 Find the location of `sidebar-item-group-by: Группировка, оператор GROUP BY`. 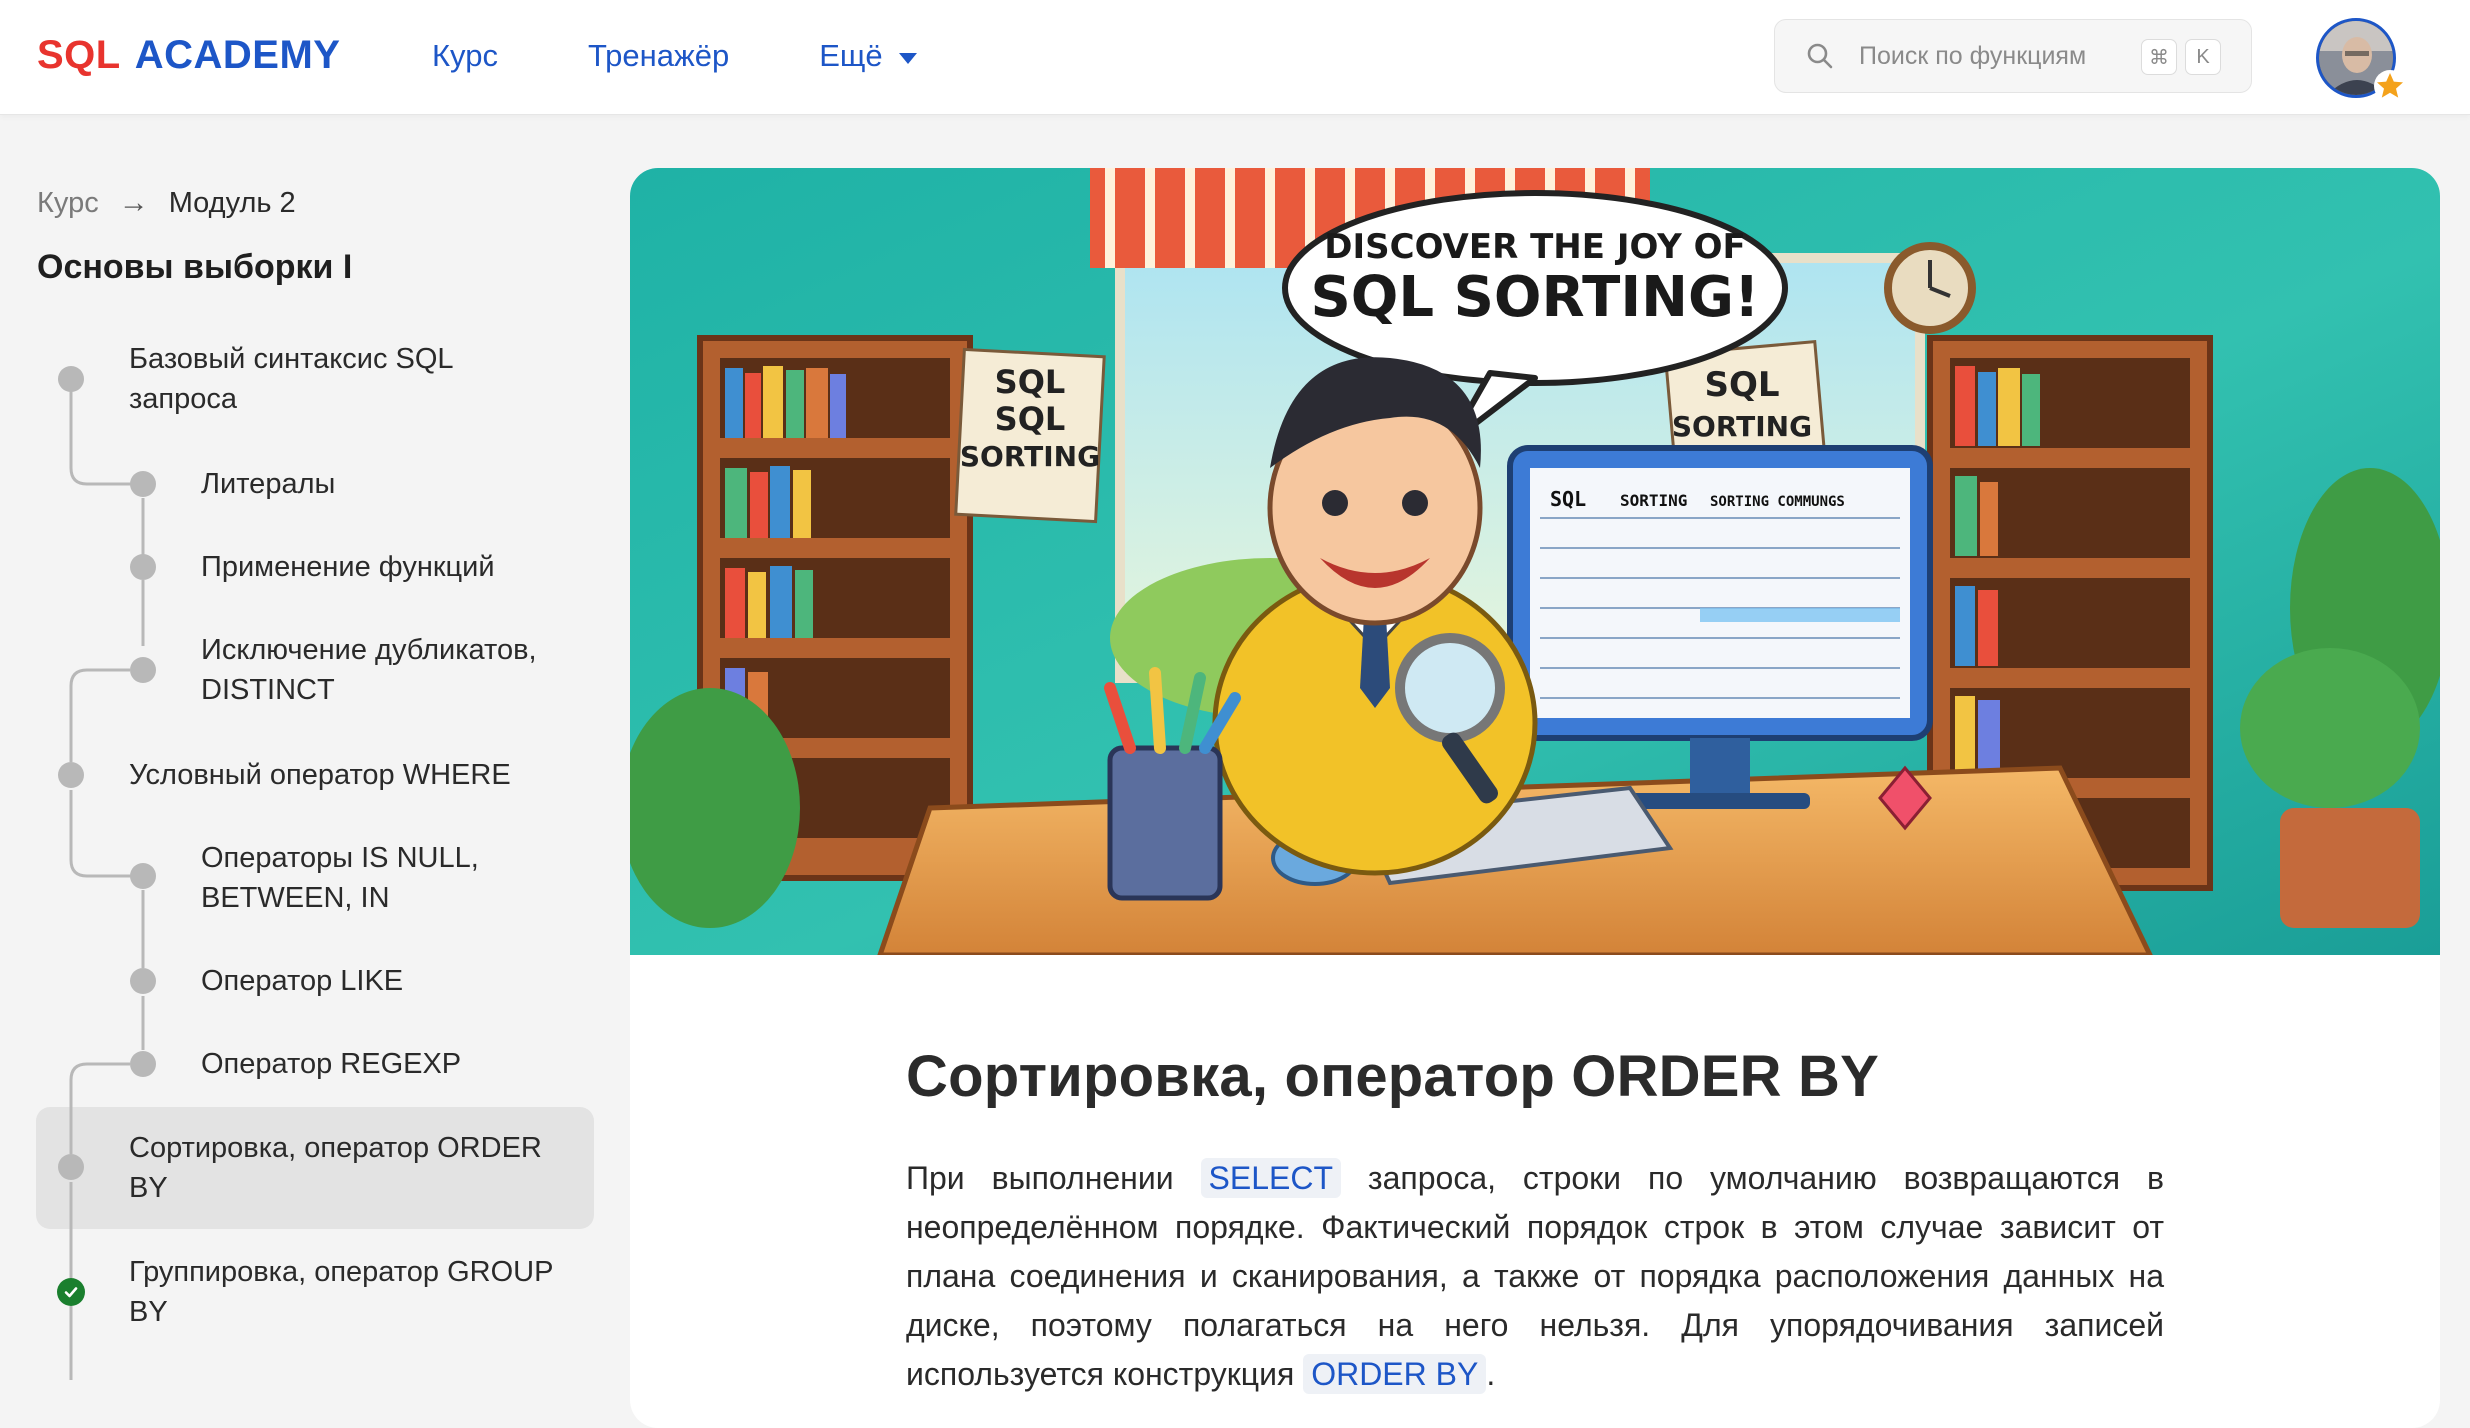

sidebar-item-group-by: Группировка, оператор GROUP BY is located at coordinates (341, 1292).